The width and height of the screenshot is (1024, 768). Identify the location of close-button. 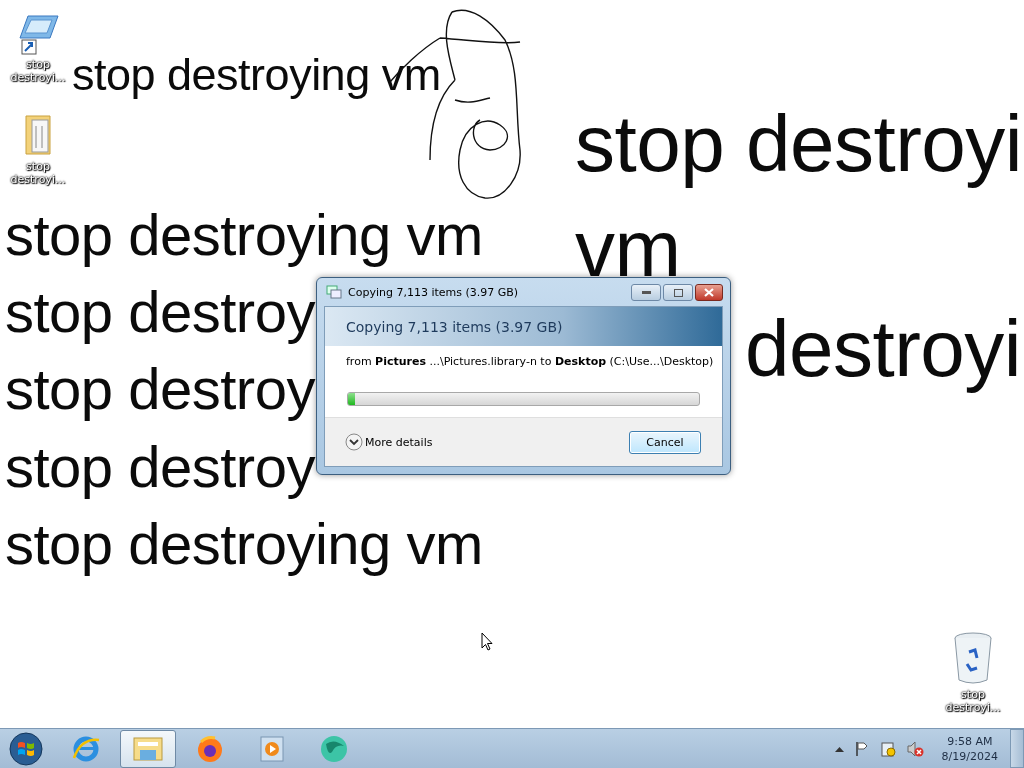
(709, 292).